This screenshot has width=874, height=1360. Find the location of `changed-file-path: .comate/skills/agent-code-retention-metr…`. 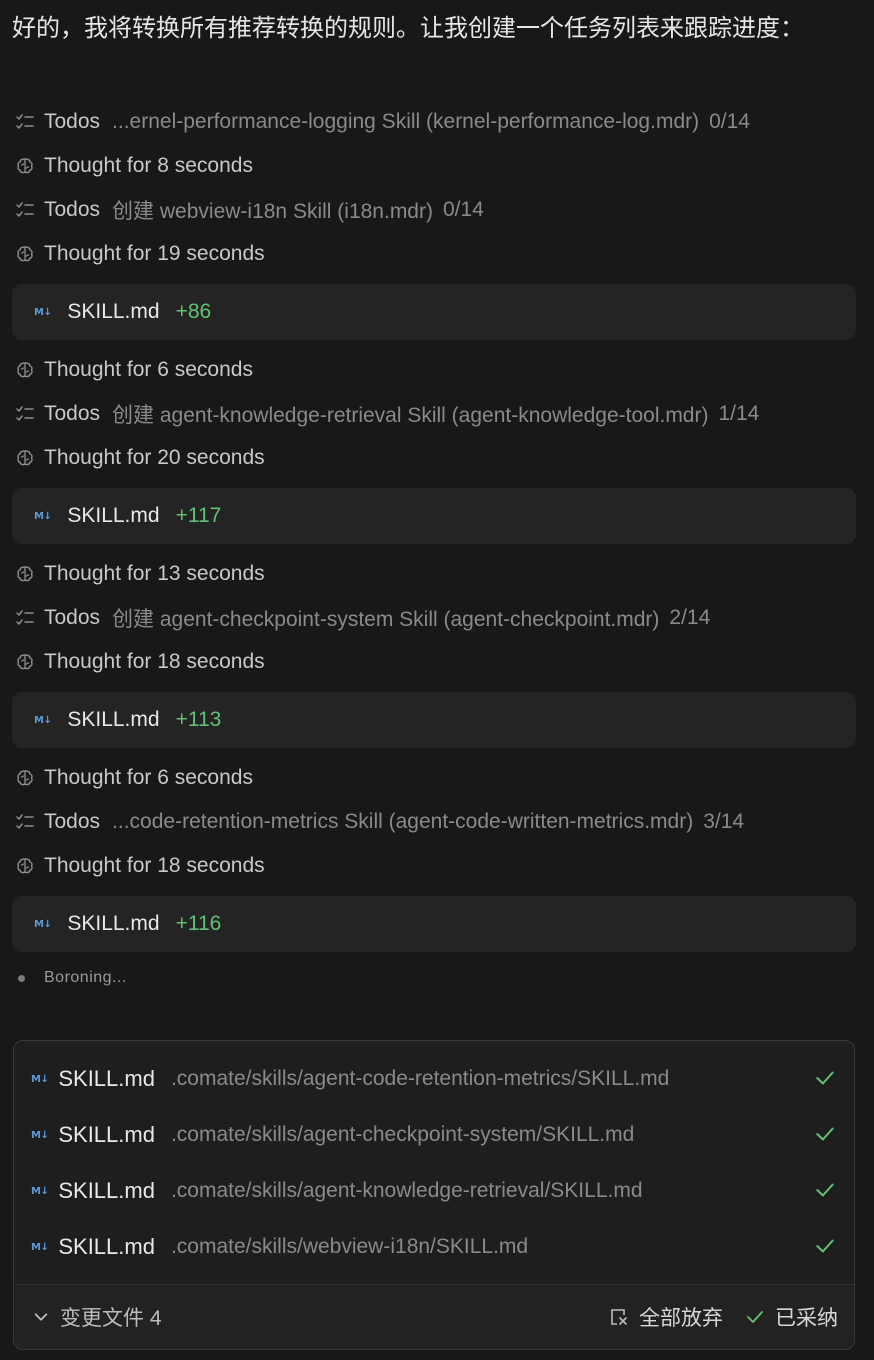

changed-file-path: .comate/skills/agent-code-retention-metr… is located at coordinates (420, 1078).